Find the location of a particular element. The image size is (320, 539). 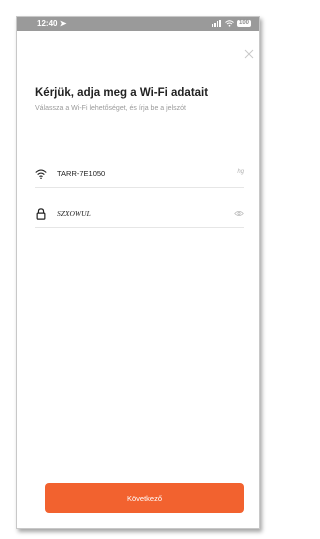

wifi-icon is located at coordinates (41, 174).